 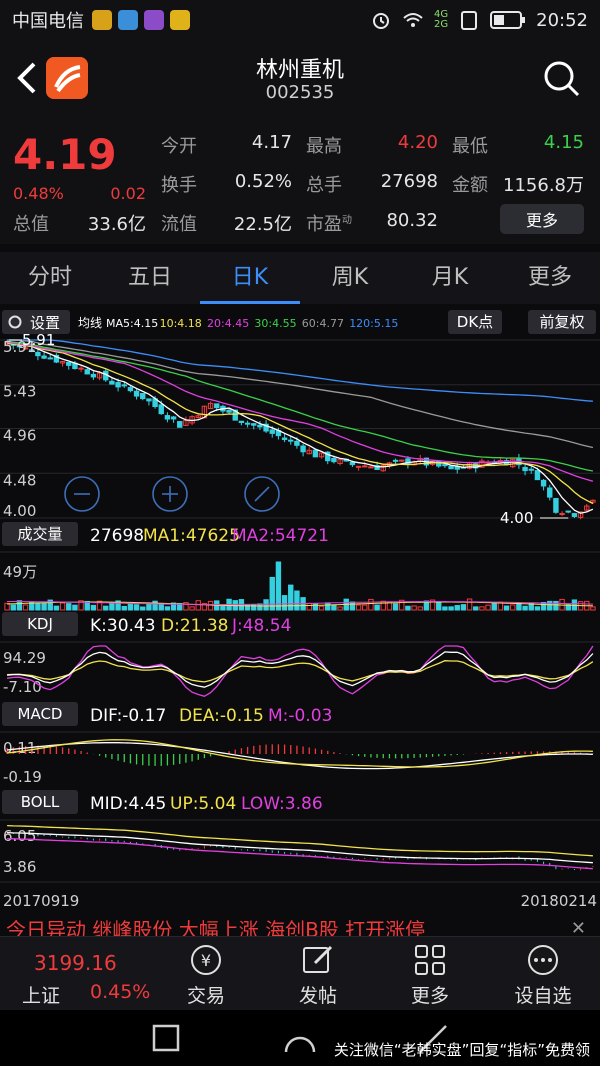 What do you see at coordinates (450, 278) in the screenshot?
I see `tab-monthly-k: 月K` at bounding box center [450, 278].